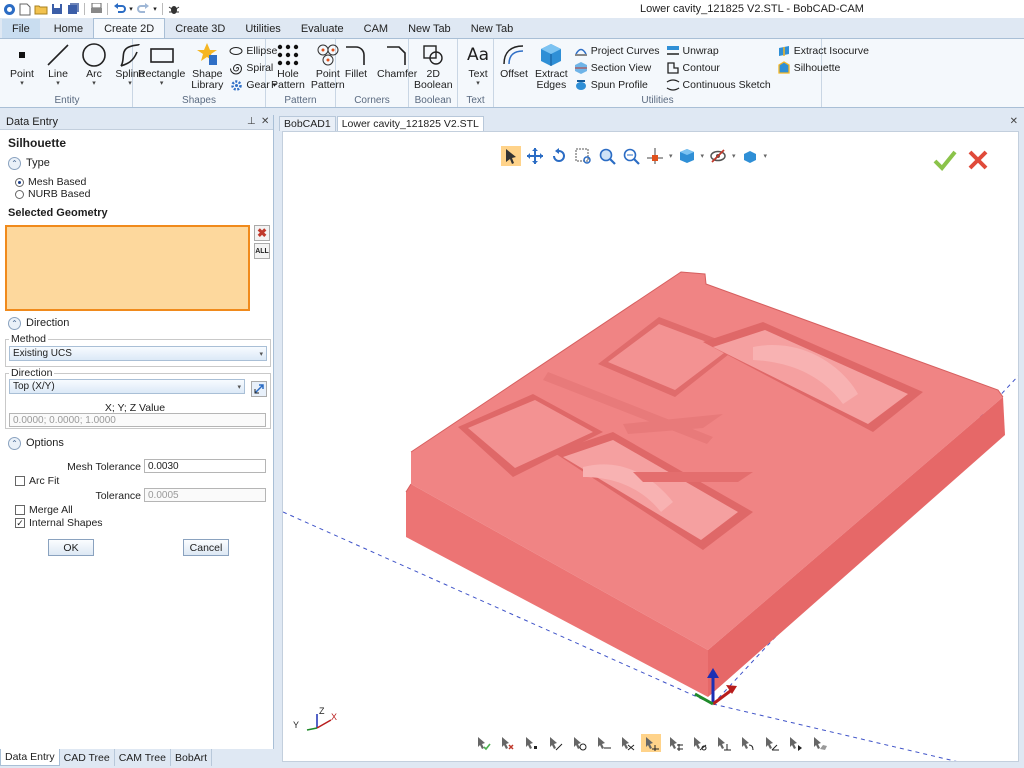  Describe the element at coordinates (94, 68) in the screenshot. I see `arc-button: Arc ▾` at that location.